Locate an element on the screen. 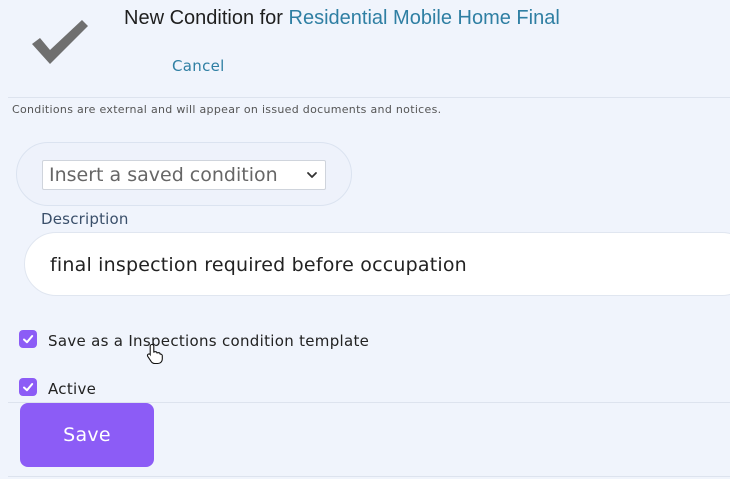  save-template-checkbox is located at coordinates (28, 339).